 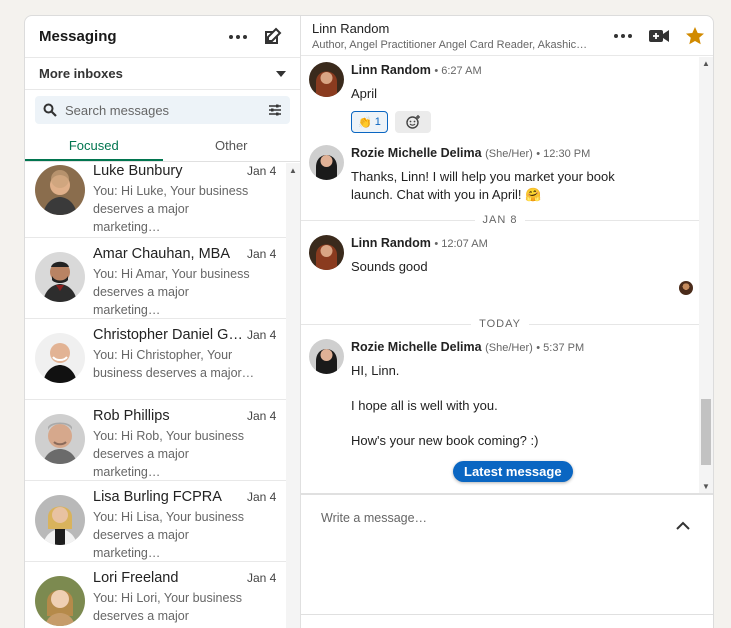 I want to click on compose-message-button, so click(x=272, y=37).